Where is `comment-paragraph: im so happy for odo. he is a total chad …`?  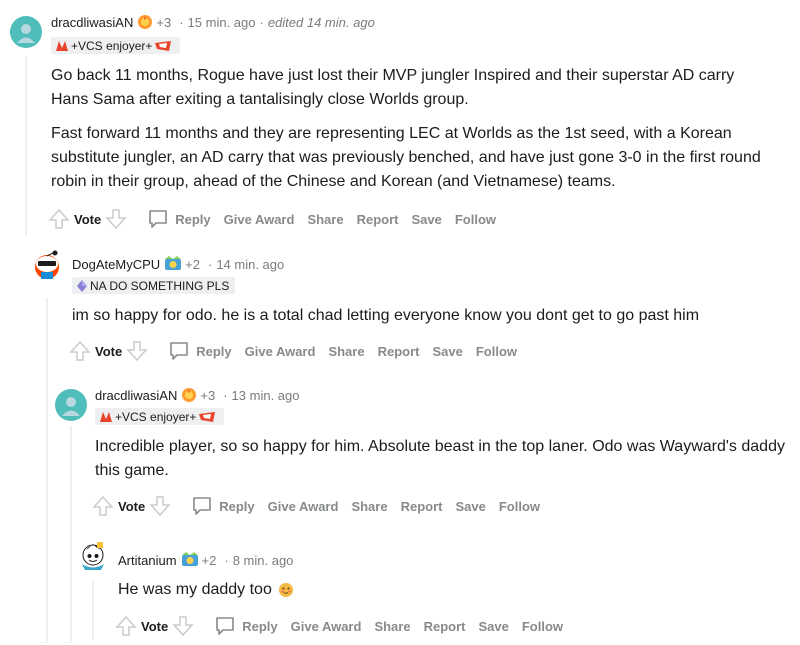 comment-paragraph: im so happy for odo. he is a total chad … is located at coordinates (386, 315).